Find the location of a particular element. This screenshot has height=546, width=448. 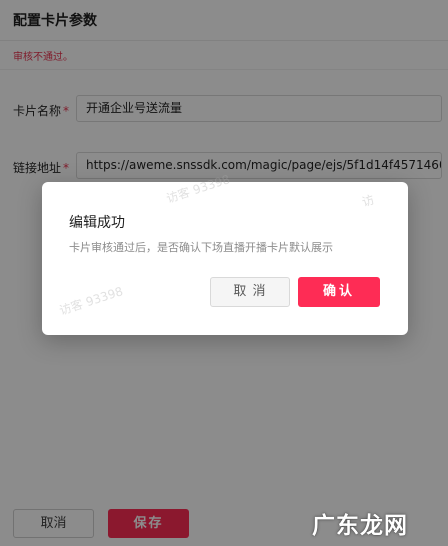

dialog-cancel-button: 取 消 is located at coordinates (250, 292).